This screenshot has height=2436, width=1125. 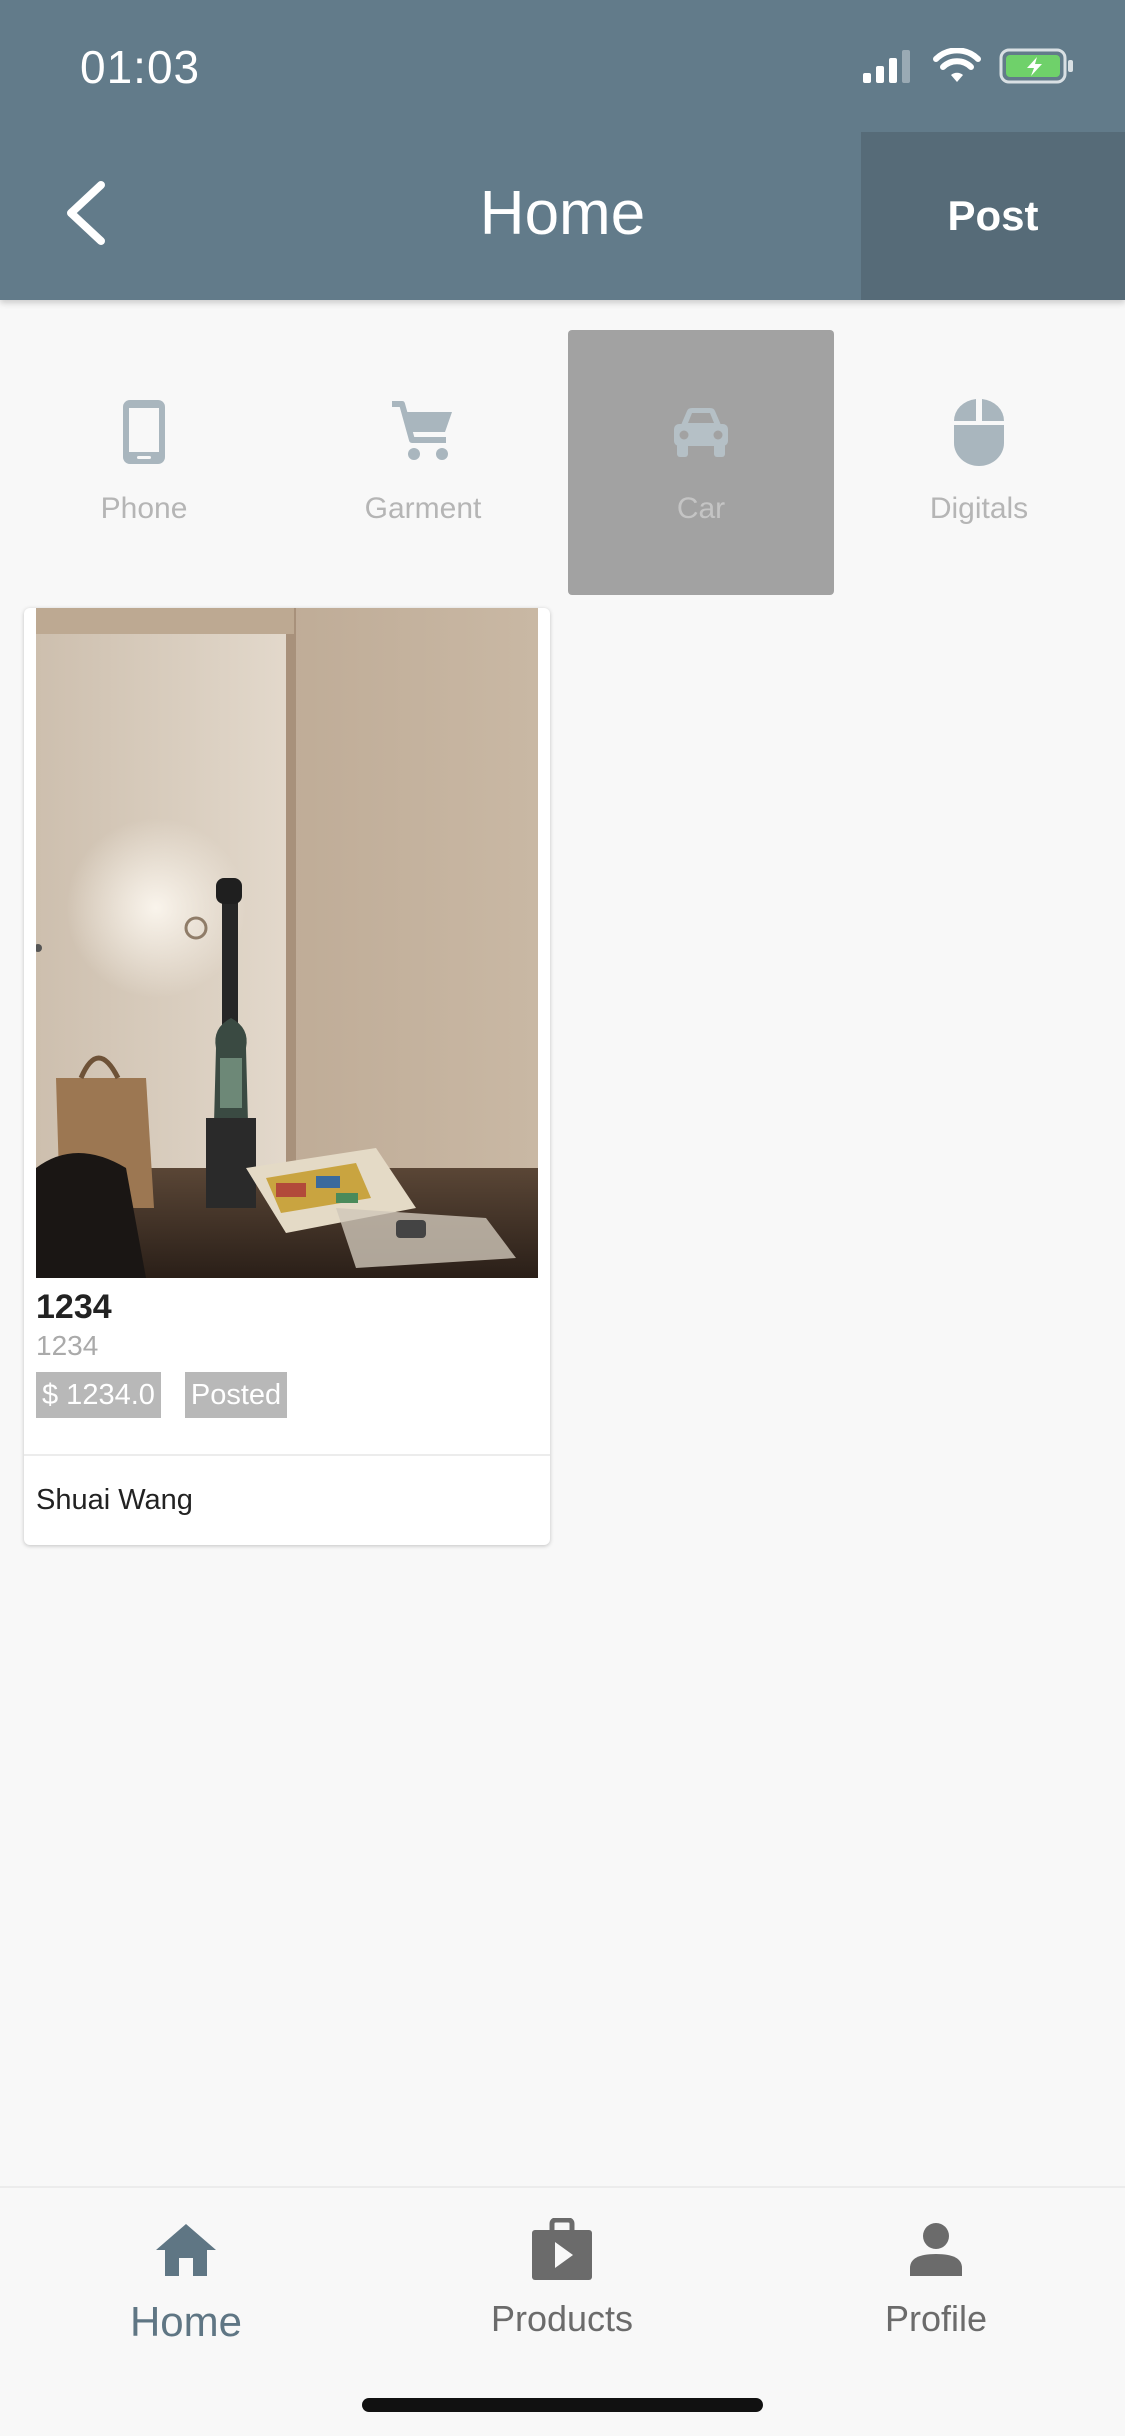 What do you see at coordinates (701, 508) in the screenshot?
I see `category-label: Car` at bounding box center [701, 508].